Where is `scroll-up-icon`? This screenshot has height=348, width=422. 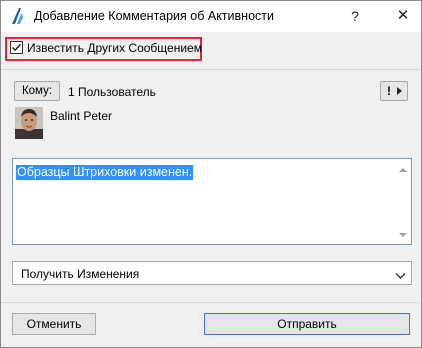 scroll-up-icon is located at coordinates (403, 170).